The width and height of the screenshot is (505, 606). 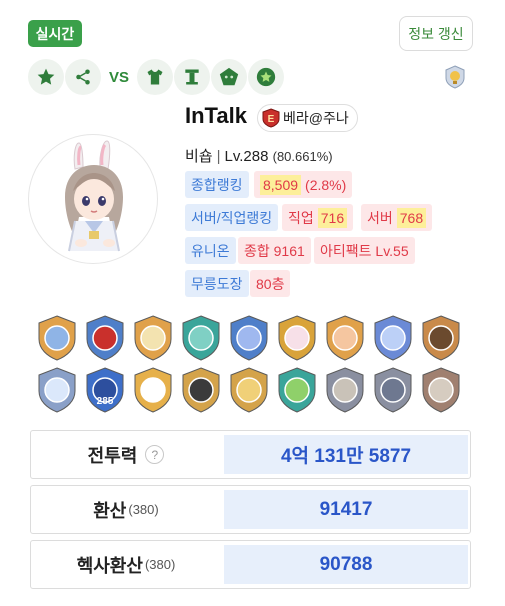 I want to click on medal-7-icon, so click(x=345, y=338).